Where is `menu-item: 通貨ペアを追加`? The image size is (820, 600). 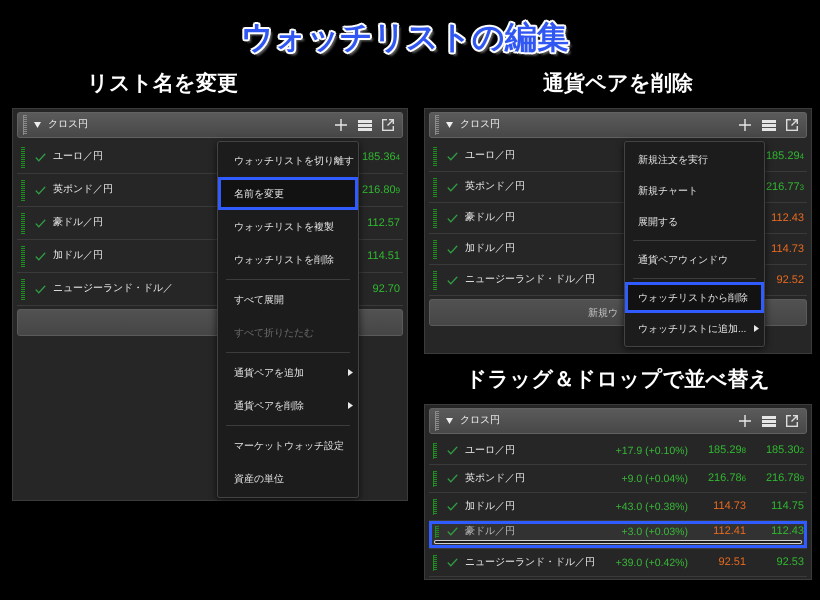 menu-item: 通貨ペアを追加 is located at coordinates (288, 372).